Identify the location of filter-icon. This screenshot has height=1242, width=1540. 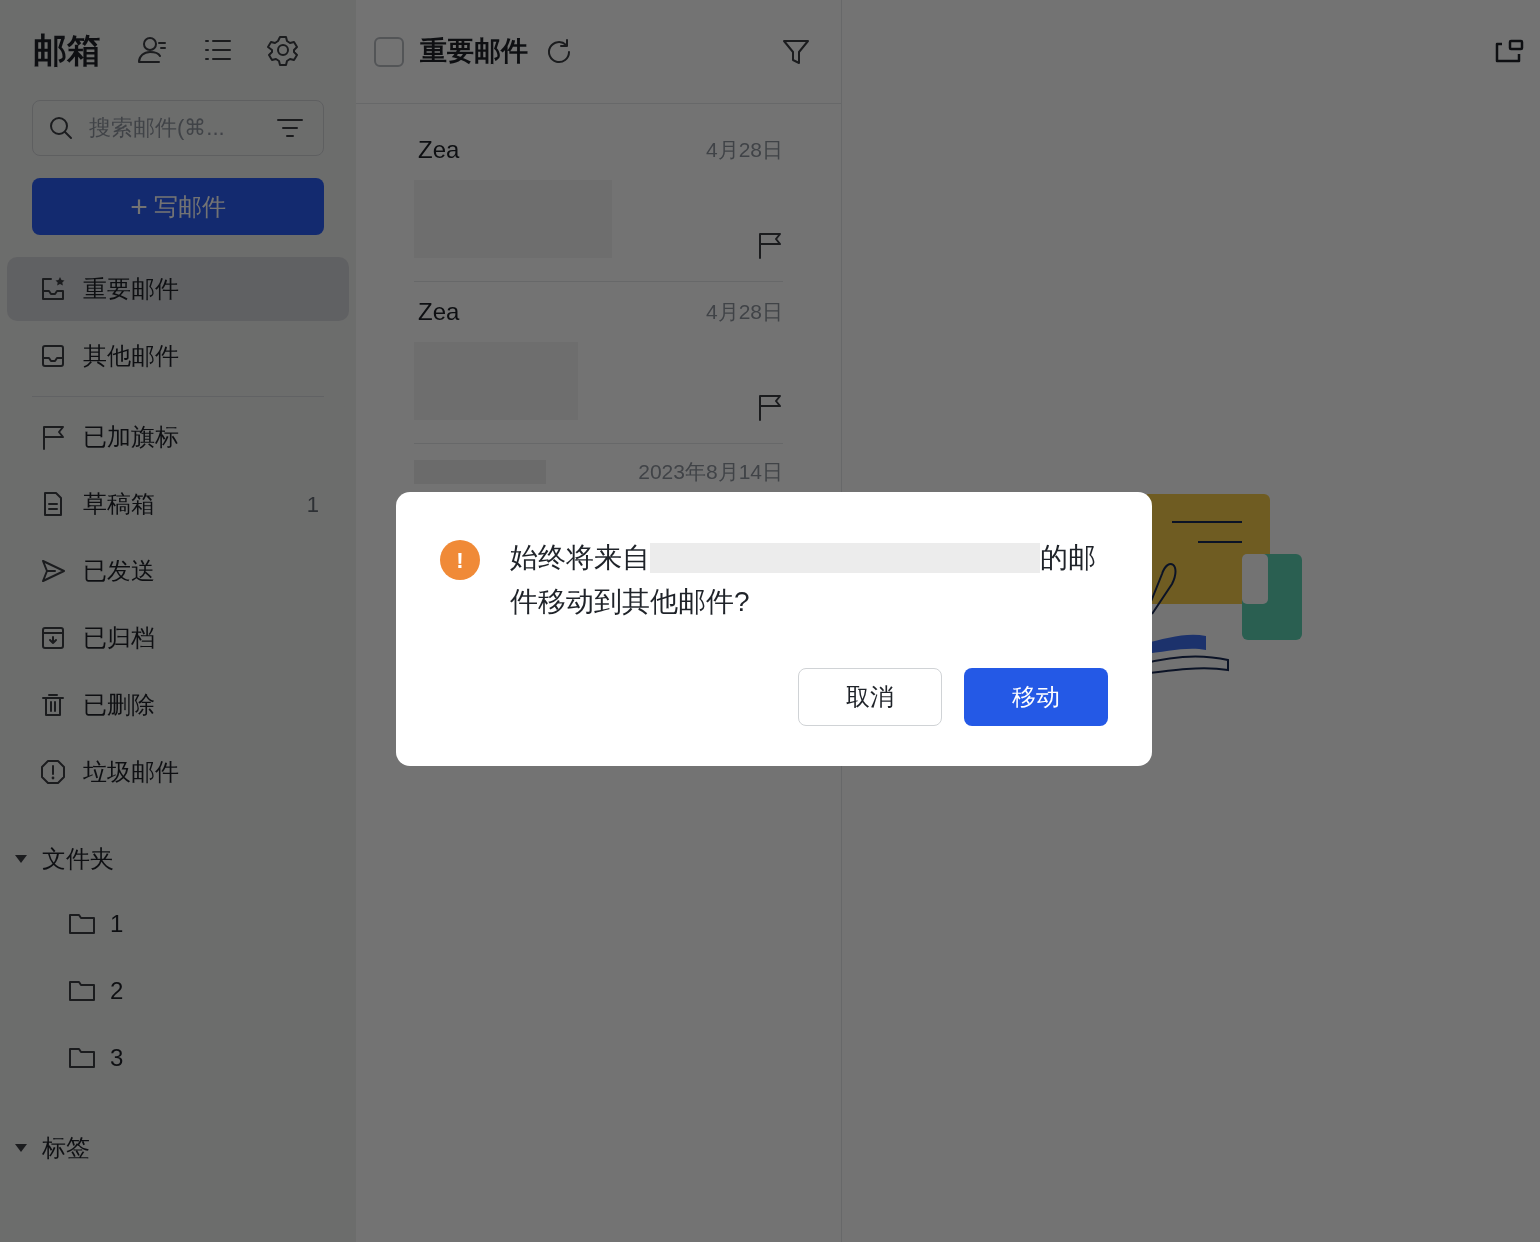
(290, 128).